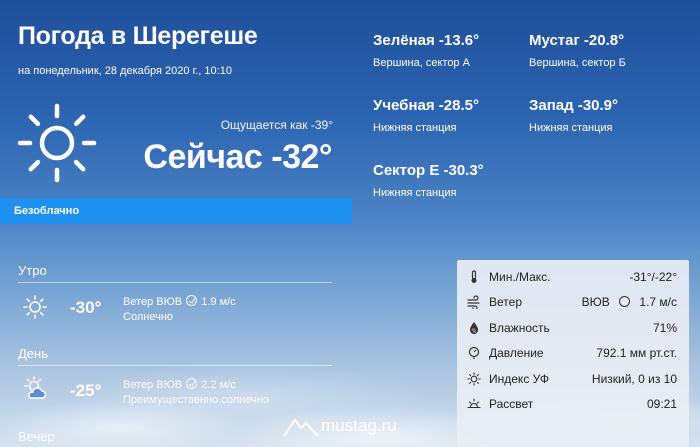 This screenshot has width=700, height=447. I want to click on station-name: Учебная -28.5°, so click(426, 105).